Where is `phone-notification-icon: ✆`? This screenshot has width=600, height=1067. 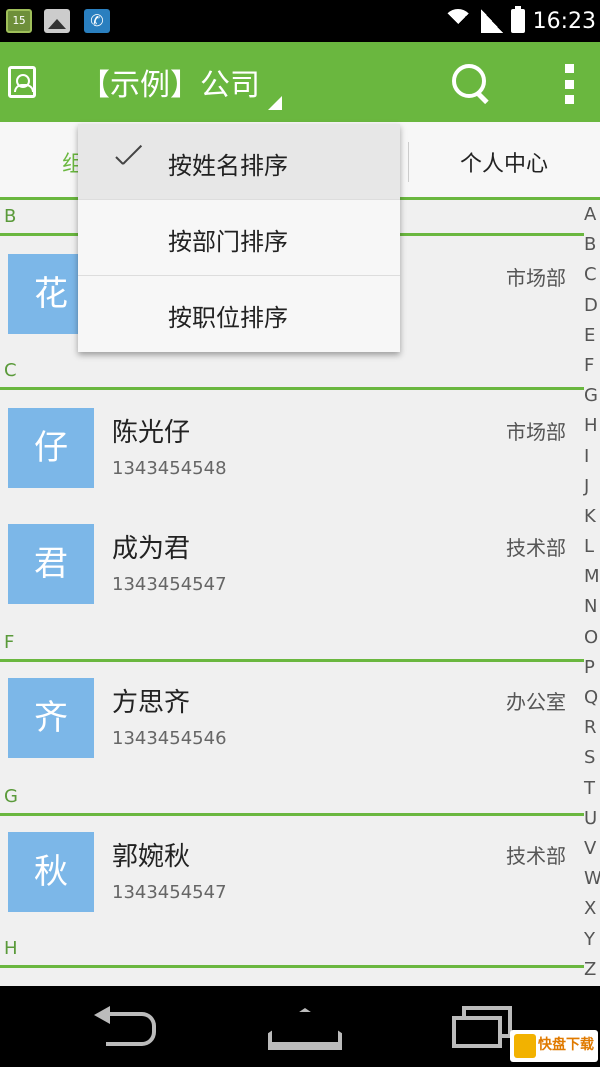
phone-notification-icon: ✆ is located at coordinates (97, 21).